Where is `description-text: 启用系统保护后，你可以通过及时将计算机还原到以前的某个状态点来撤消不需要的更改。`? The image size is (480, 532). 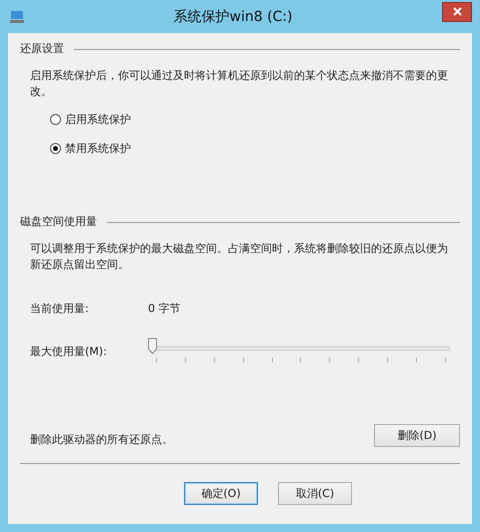 description-text: 启用系统保护后，你可以通过及时将计算机还原到以前的某个状态点来撤消不需要的更改。 is located at coordinates (239, 84).